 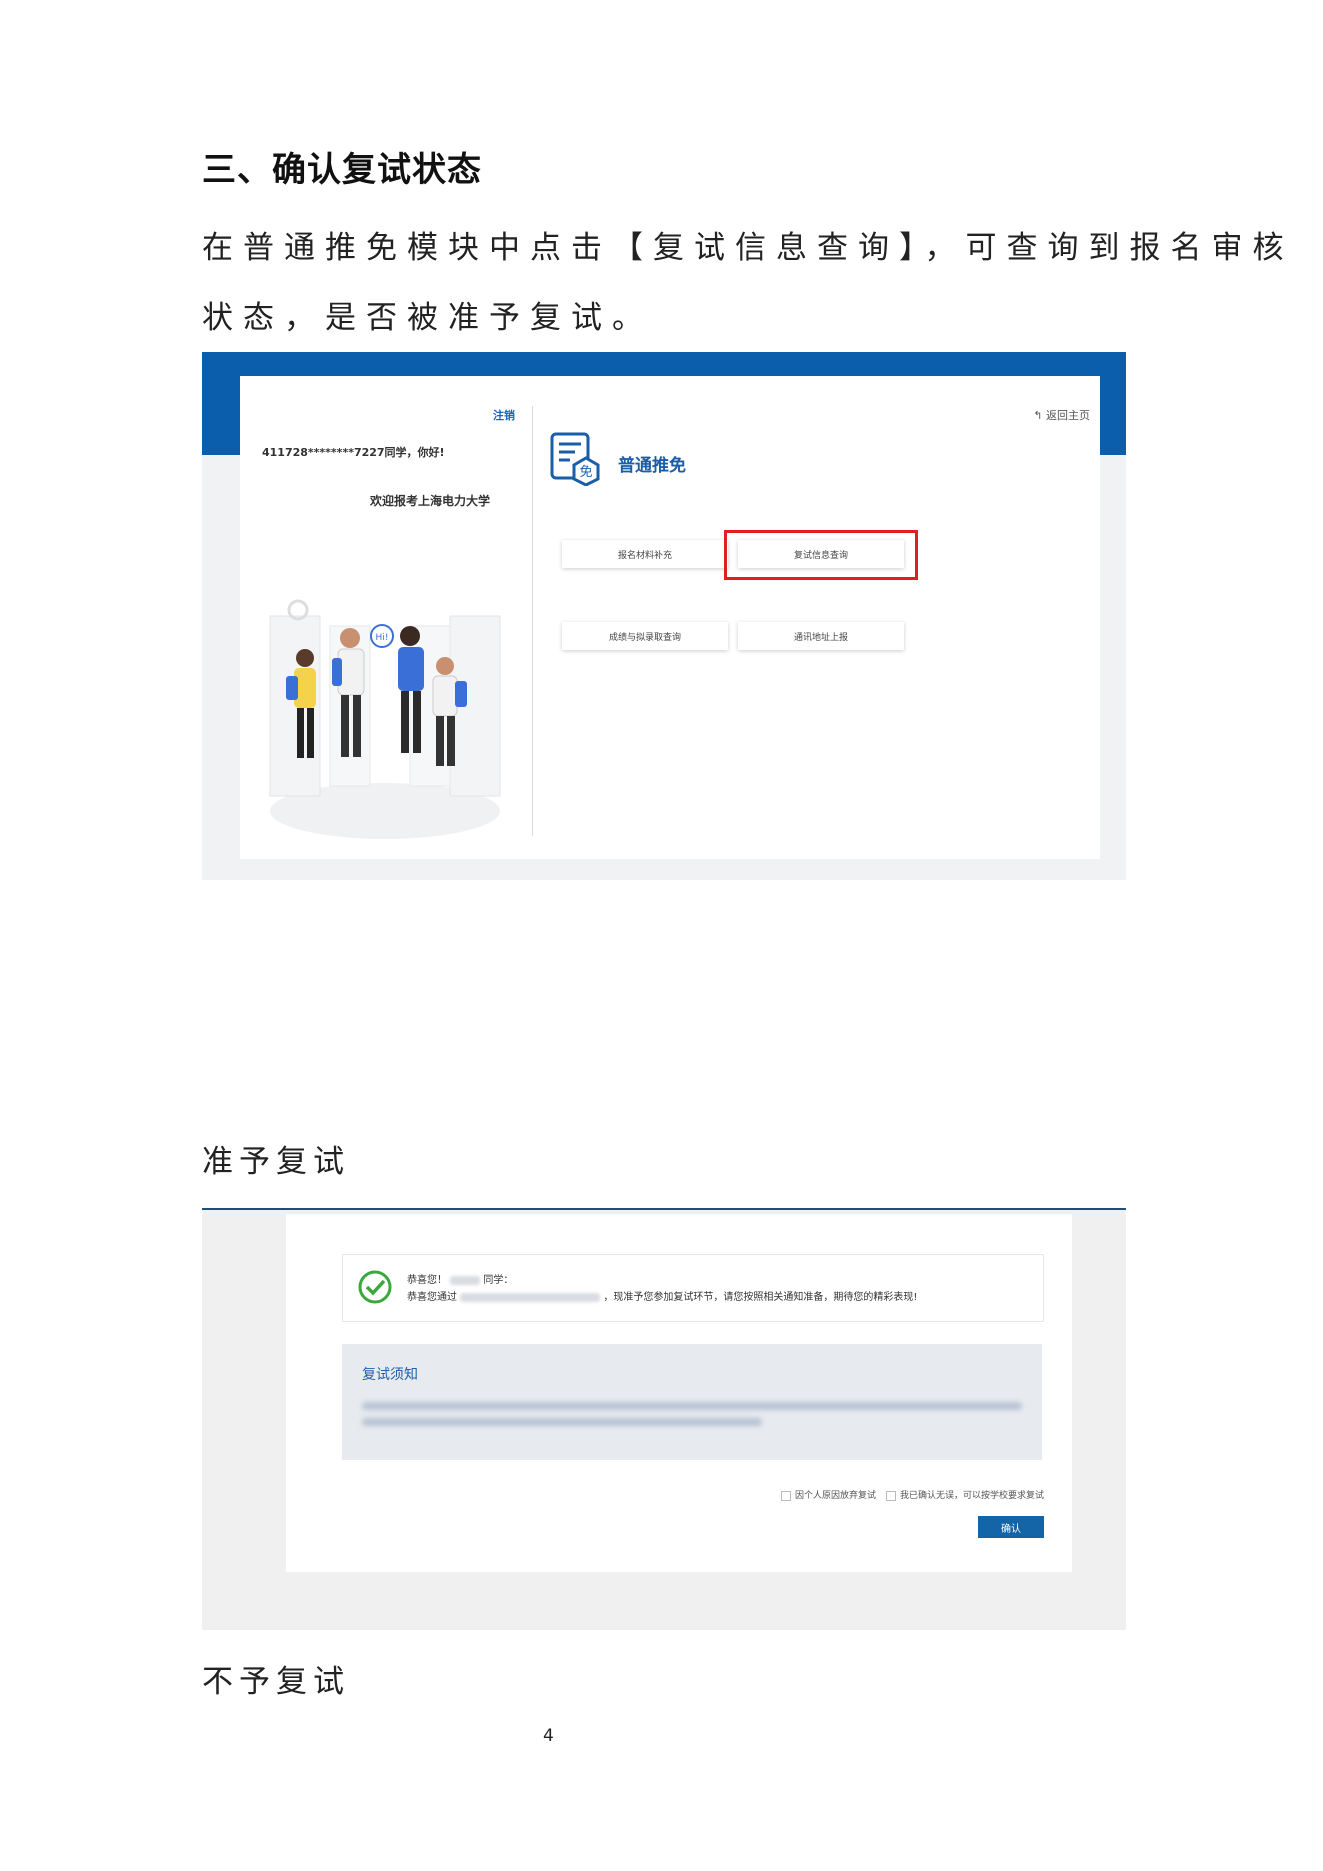 I want to click on option-accept: 我已确认无误，可以按学校要求复试, so click(x=964, y=1494).